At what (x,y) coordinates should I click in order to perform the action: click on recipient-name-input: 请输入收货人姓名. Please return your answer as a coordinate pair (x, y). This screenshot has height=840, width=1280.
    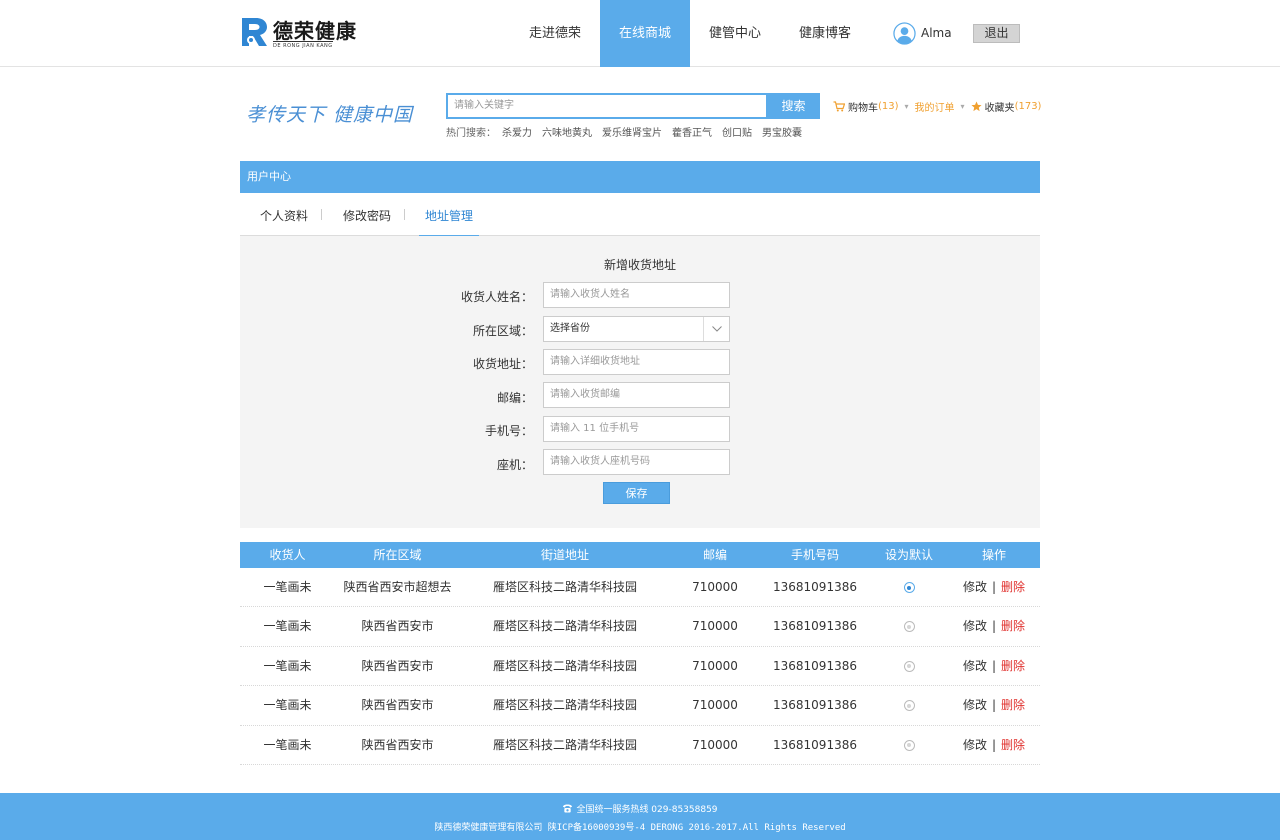
    Looking at the image, I should click on (636, 295).